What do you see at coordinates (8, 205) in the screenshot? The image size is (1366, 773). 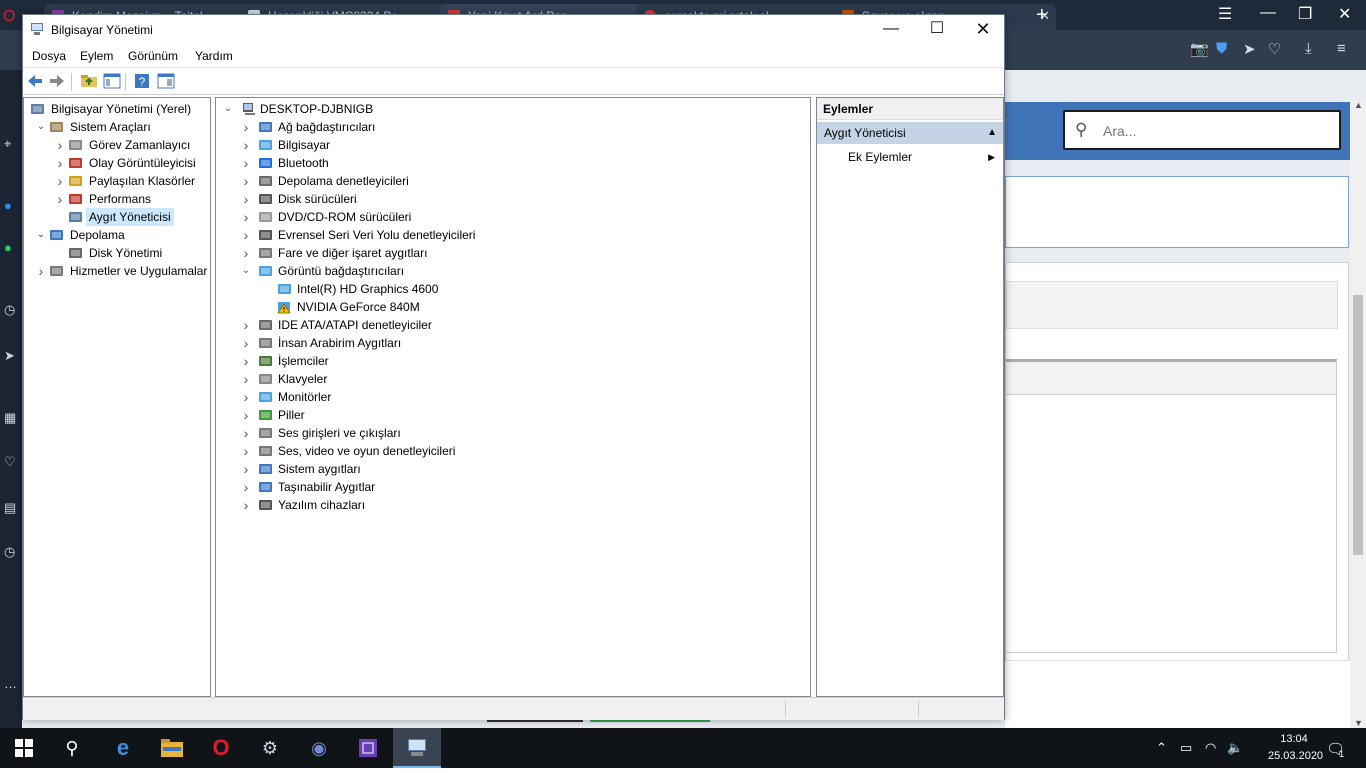 I see `messenger-icon: ●` at bounding box center [8, 205].